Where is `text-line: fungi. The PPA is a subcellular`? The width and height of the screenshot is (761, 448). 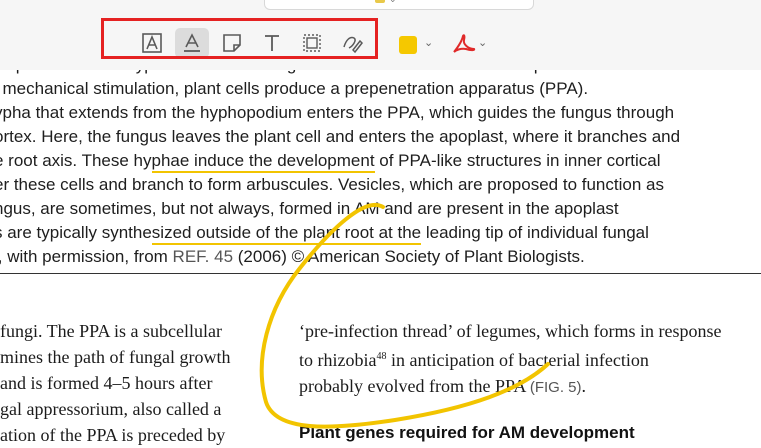 text-line: fungi. The PPA is a subcellular is located at coordinates (111, 331).